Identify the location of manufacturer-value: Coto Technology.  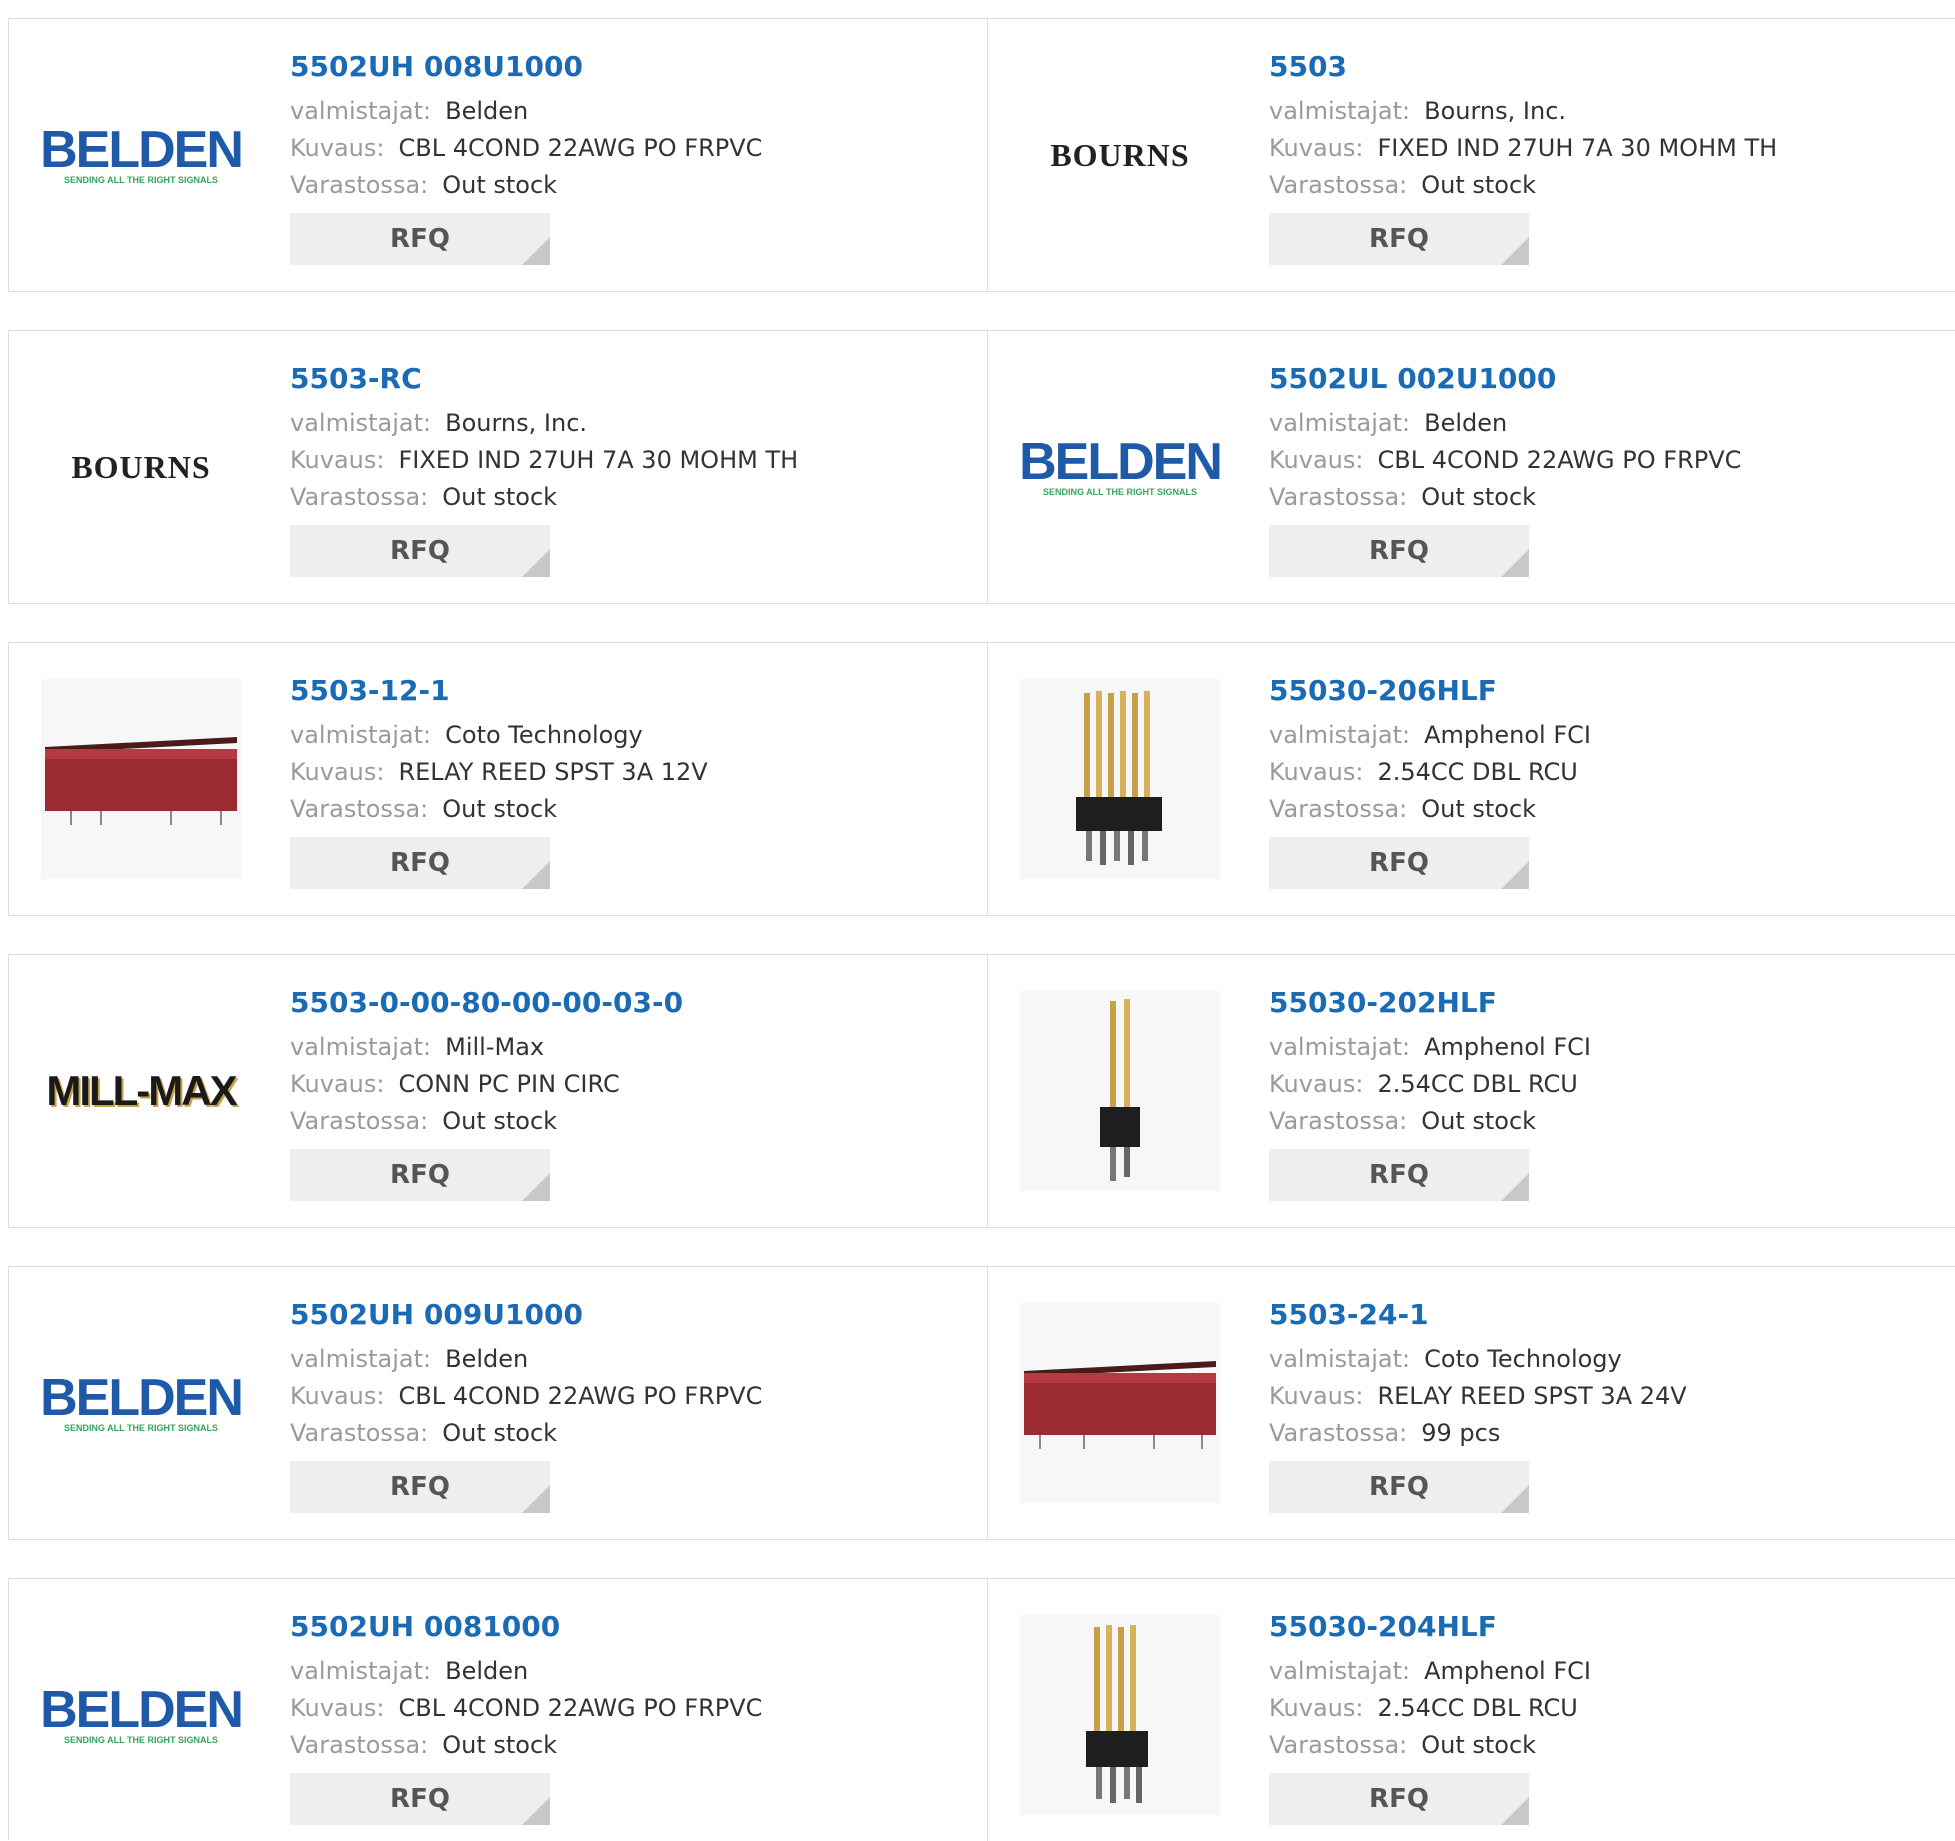
(1523, 1359).